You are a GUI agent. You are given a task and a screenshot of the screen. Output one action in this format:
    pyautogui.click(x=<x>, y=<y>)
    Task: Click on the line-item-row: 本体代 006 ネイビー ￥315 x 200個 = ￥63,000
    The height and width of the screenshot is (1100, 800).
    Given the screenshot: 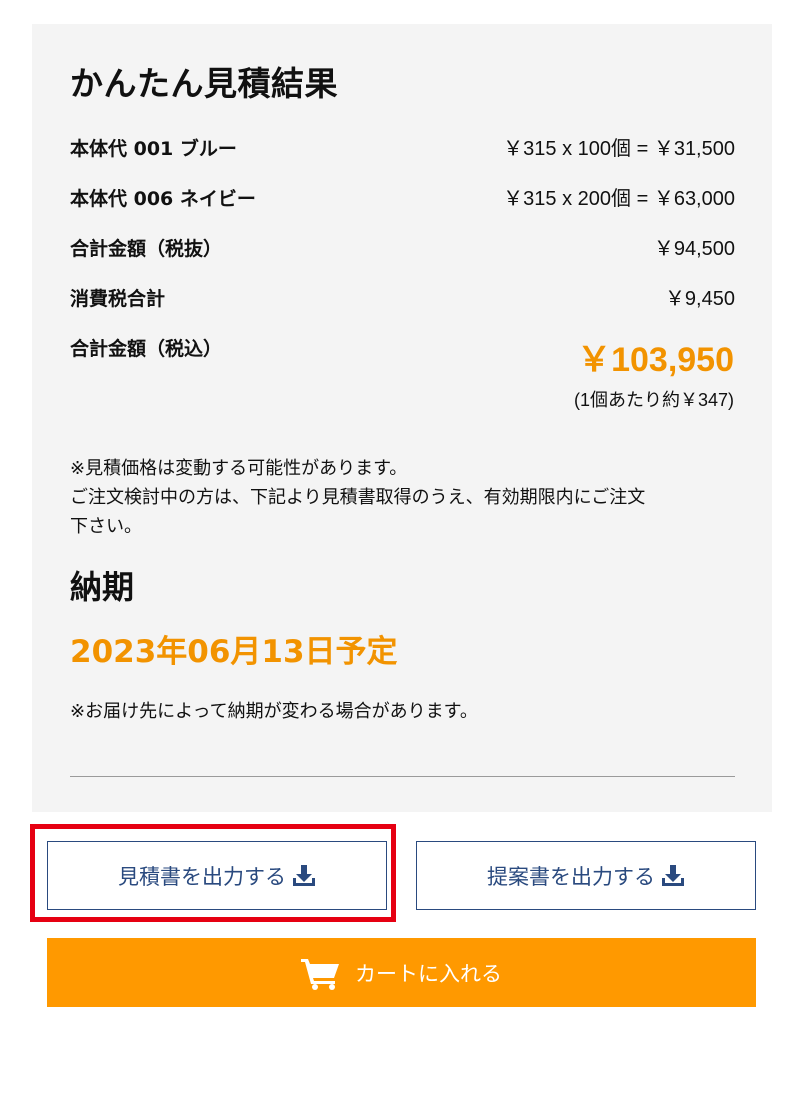 What is the action you would take?
    pyautogui.click(x=402, y=199)
    